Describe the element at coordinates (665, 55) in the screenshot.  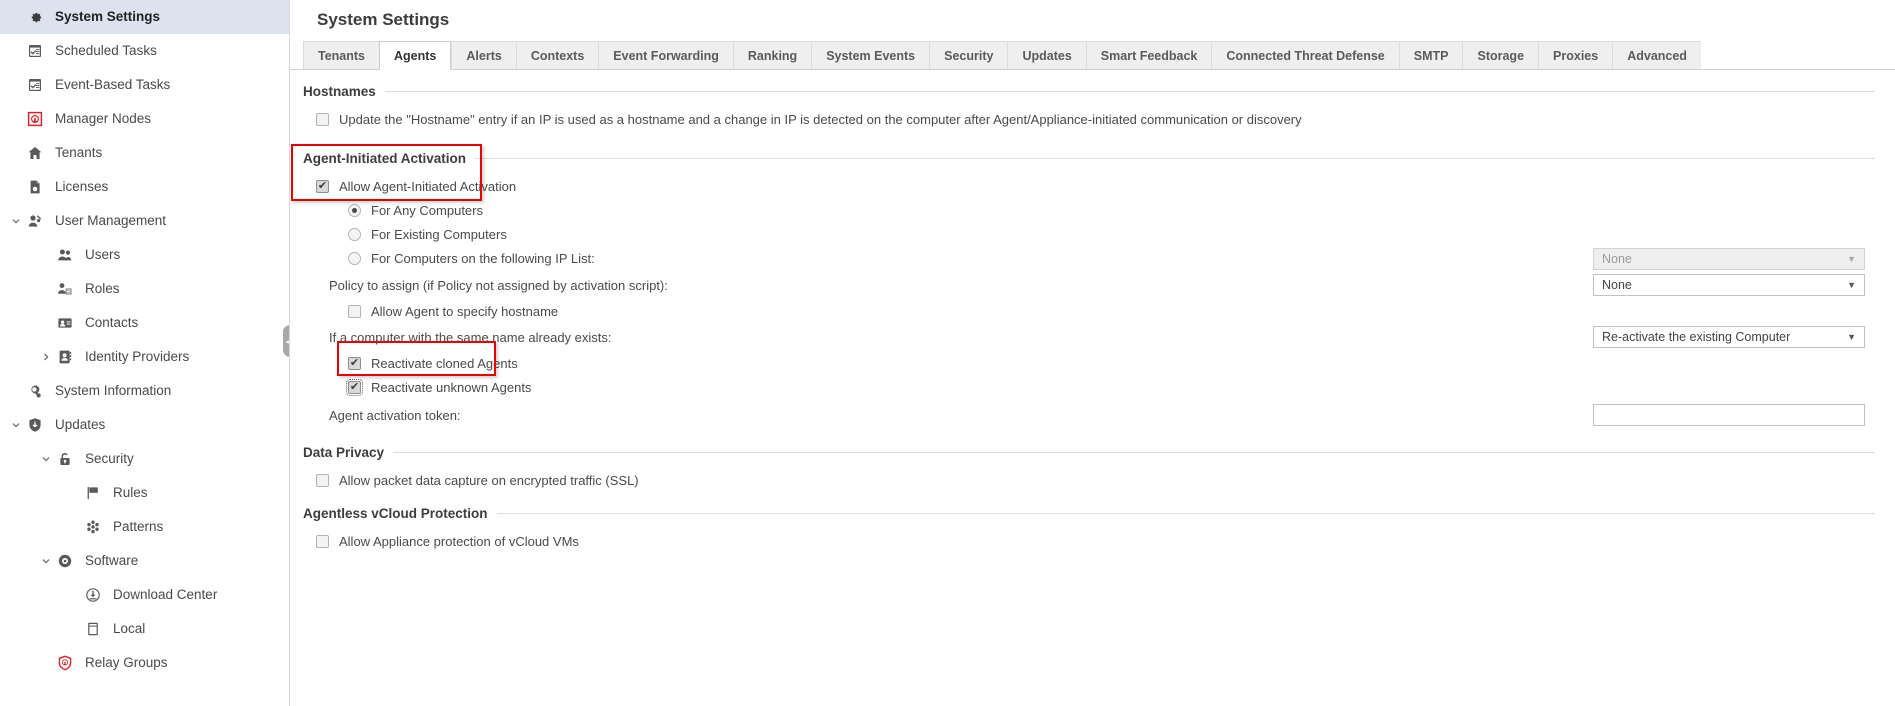
I see `tab-event-forwarding: Event Forwarding` at that location.